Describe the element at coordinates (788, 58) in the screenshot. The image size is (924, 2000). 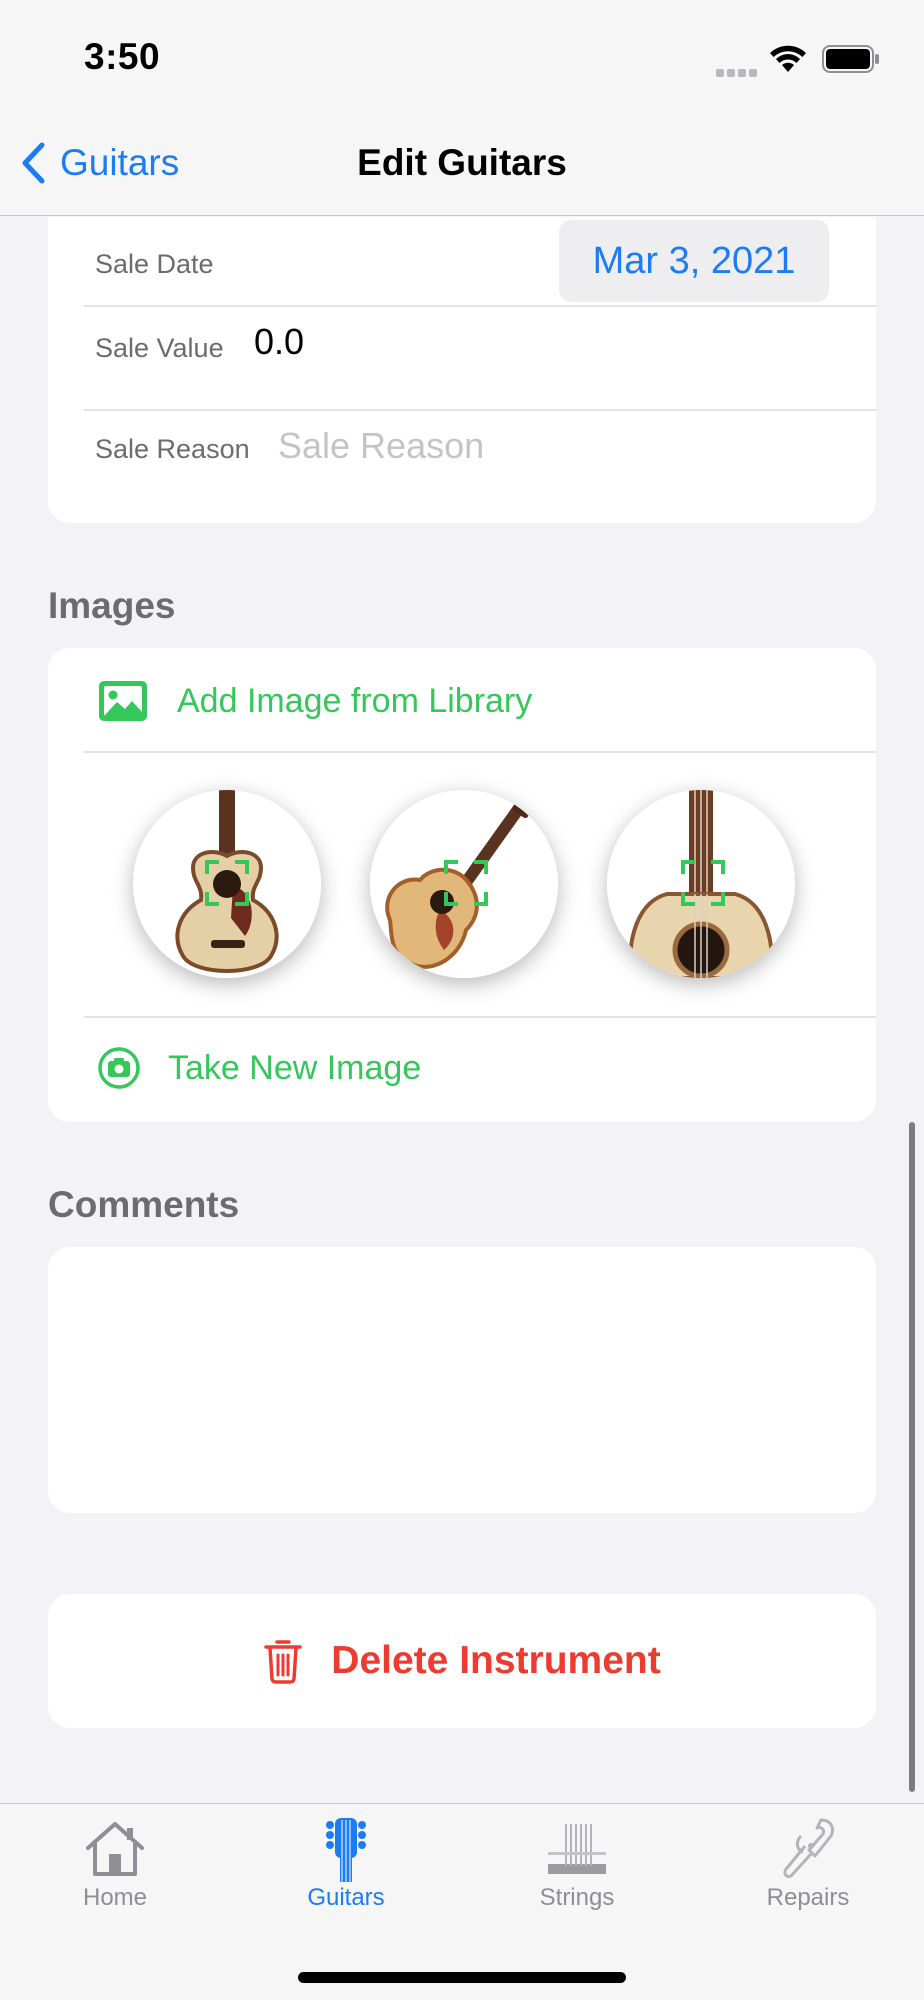
I see `wifi-icon` at that location.